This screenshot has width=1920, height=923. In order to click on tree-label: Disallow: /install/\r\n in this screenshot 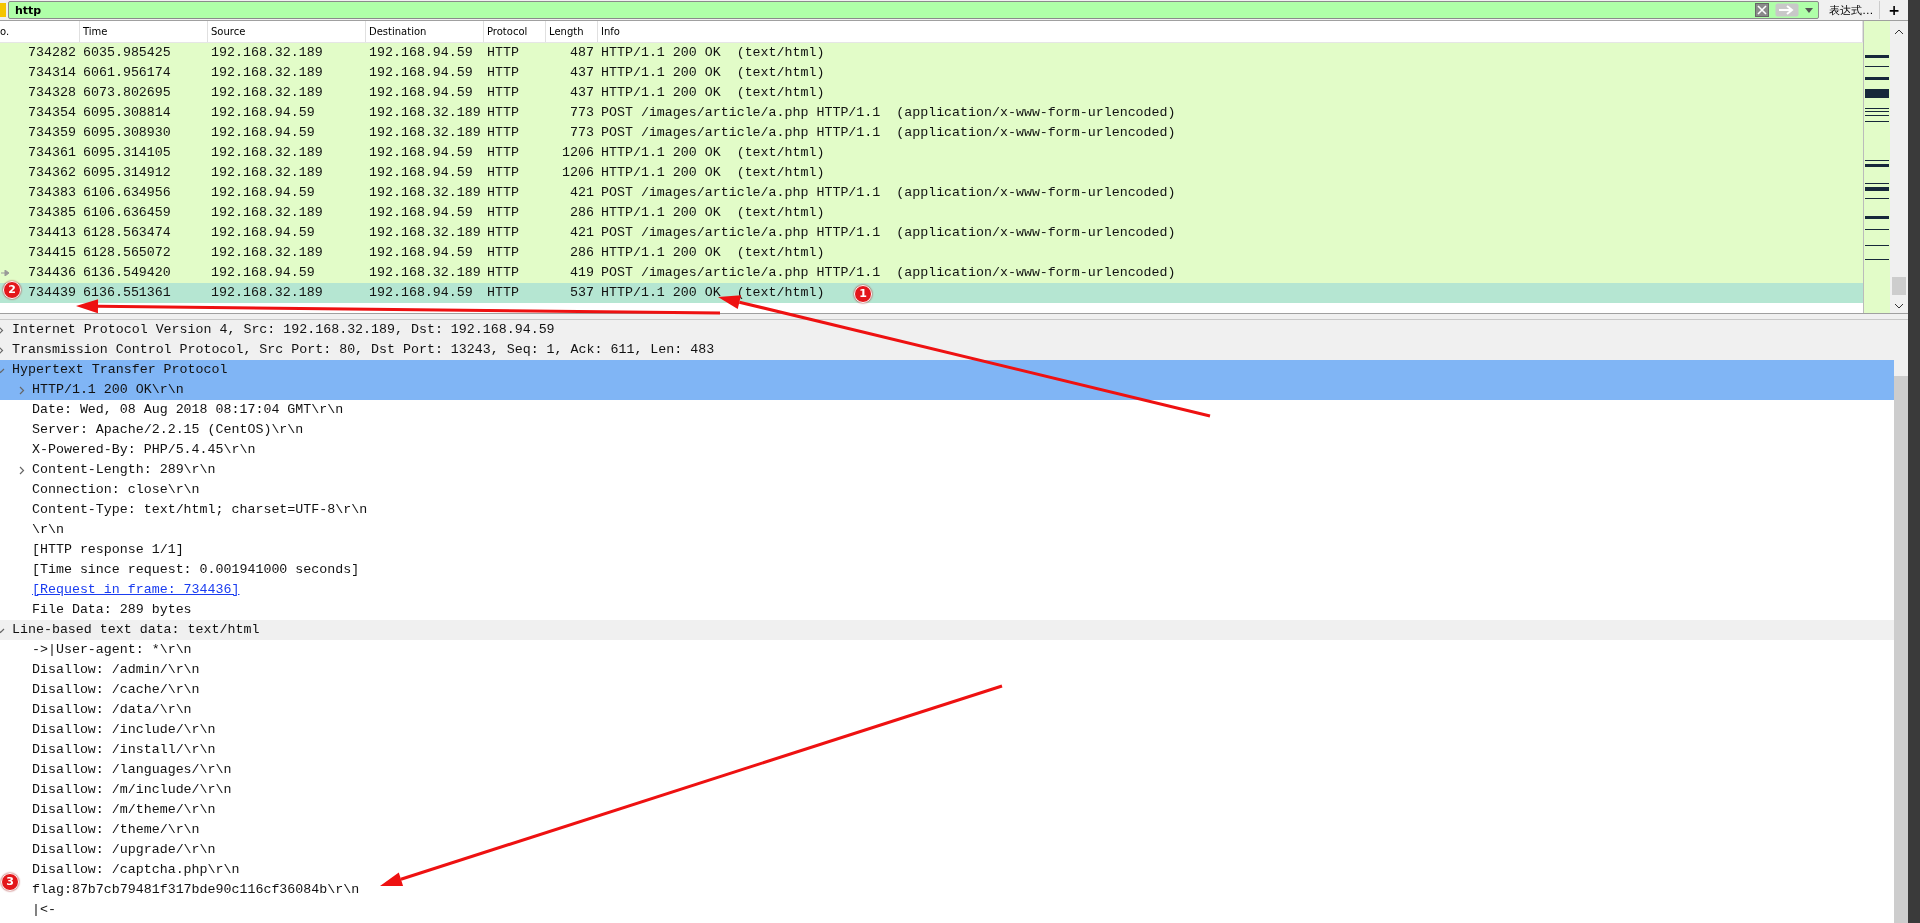, I will do `click(124, 750)`.